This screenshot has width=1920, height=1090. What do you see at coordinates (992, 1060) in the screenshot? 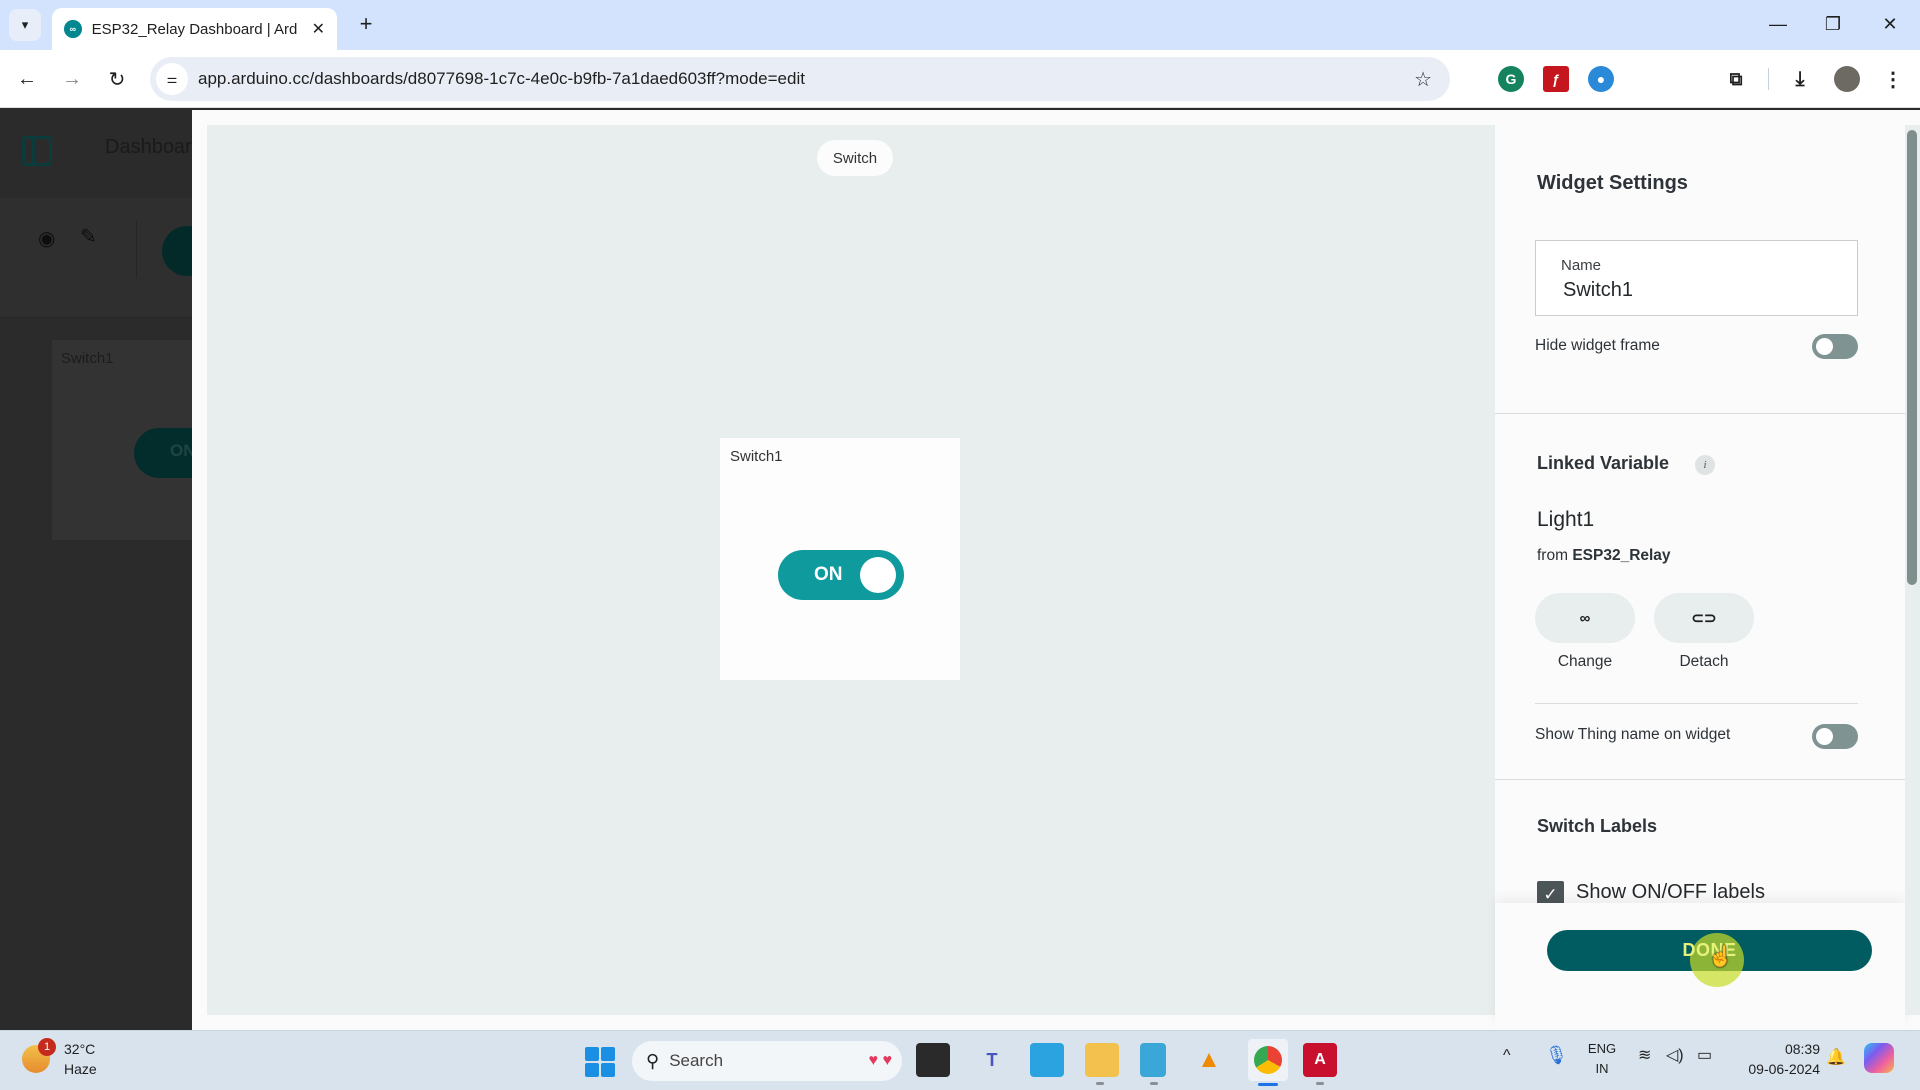
I see `teams-icon: T` at bounding box center [992, 1060].